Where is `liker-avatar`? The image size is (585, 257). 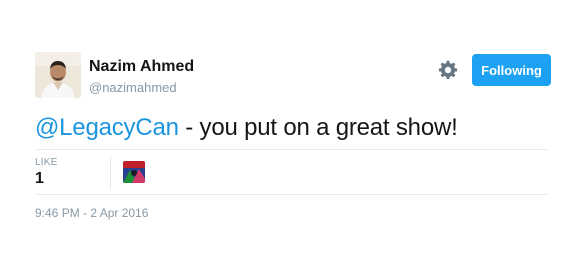
liker-avatar is located at coordinates (134, 172).